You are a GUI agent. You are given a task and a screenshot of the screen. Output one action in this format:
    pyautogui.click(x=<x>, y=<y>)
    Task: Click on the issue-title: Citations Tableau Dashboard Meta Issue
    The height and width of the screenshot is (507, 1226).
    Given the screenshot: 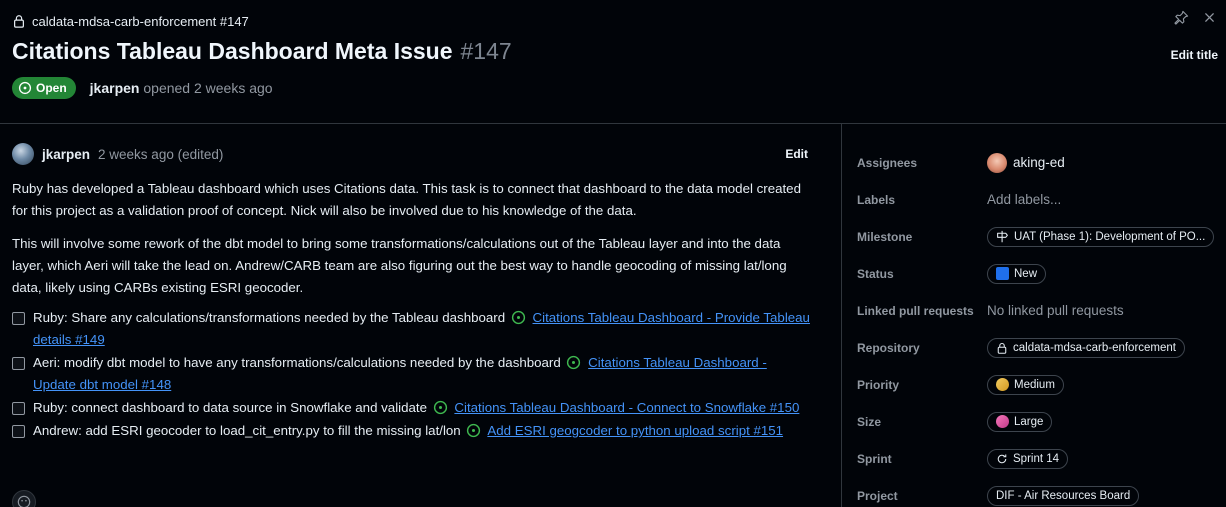 What is the action you would take?
    pyautogui.click(x=232, y=51)
    